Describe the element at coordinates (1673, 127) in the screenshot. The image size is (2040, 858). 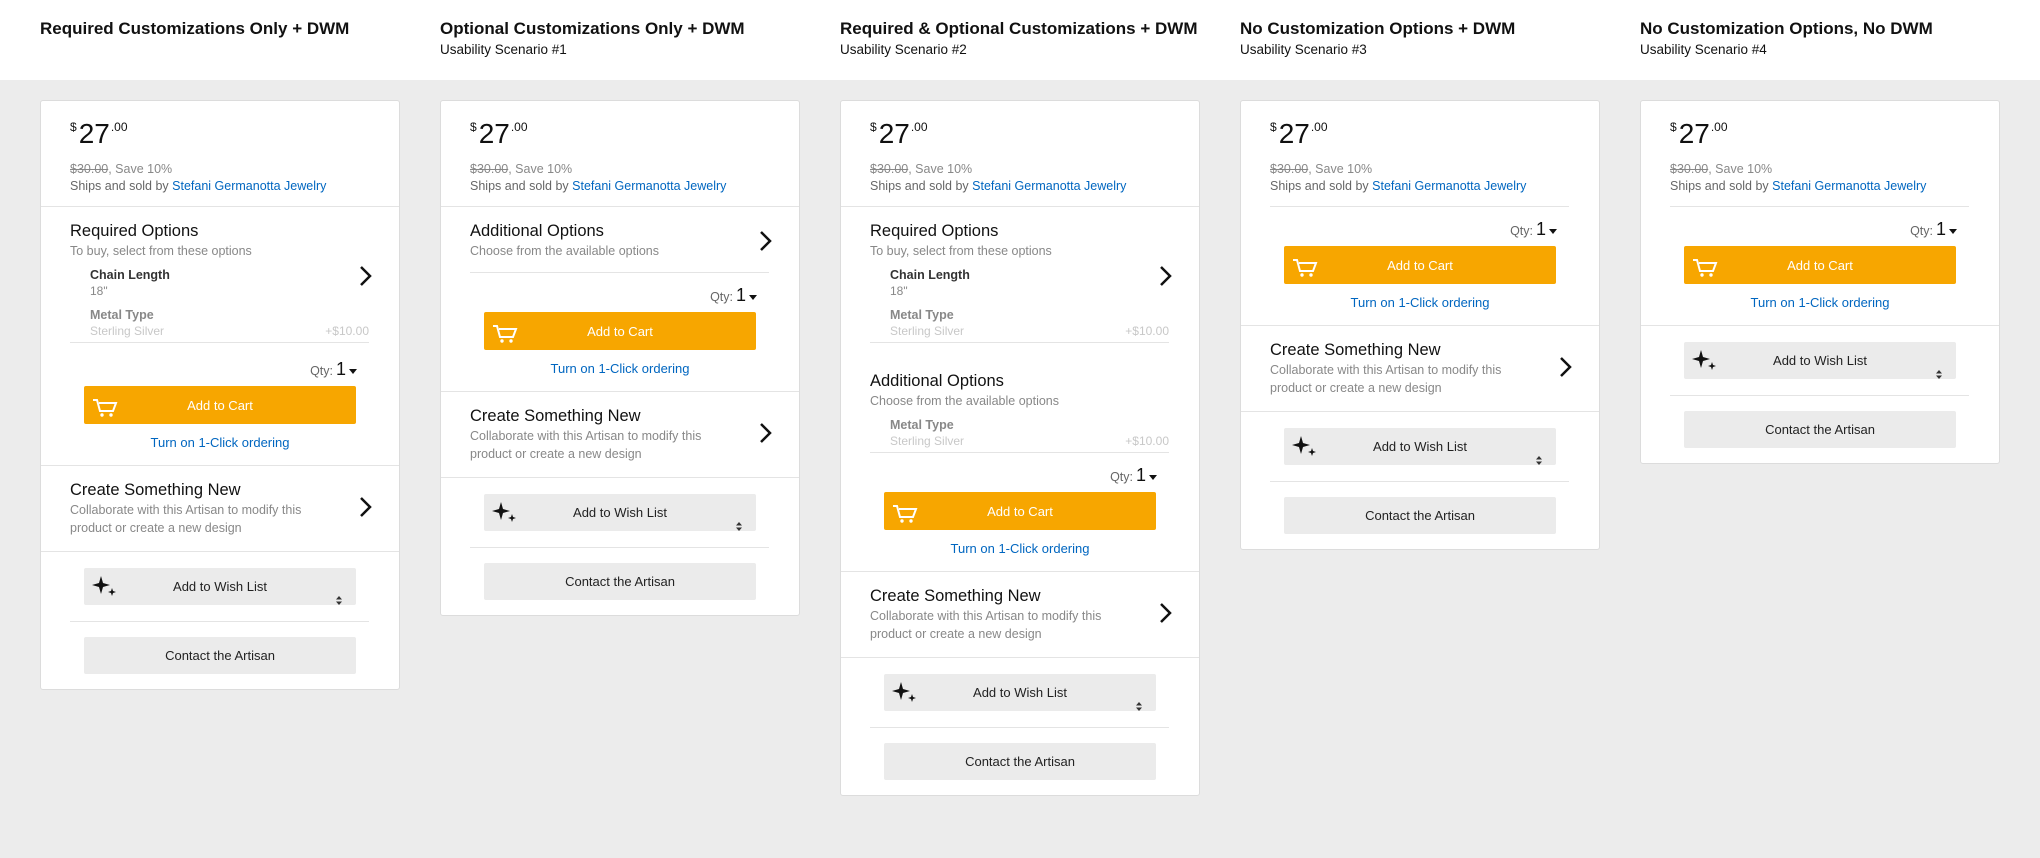
I see `price-currency: $` at that location.